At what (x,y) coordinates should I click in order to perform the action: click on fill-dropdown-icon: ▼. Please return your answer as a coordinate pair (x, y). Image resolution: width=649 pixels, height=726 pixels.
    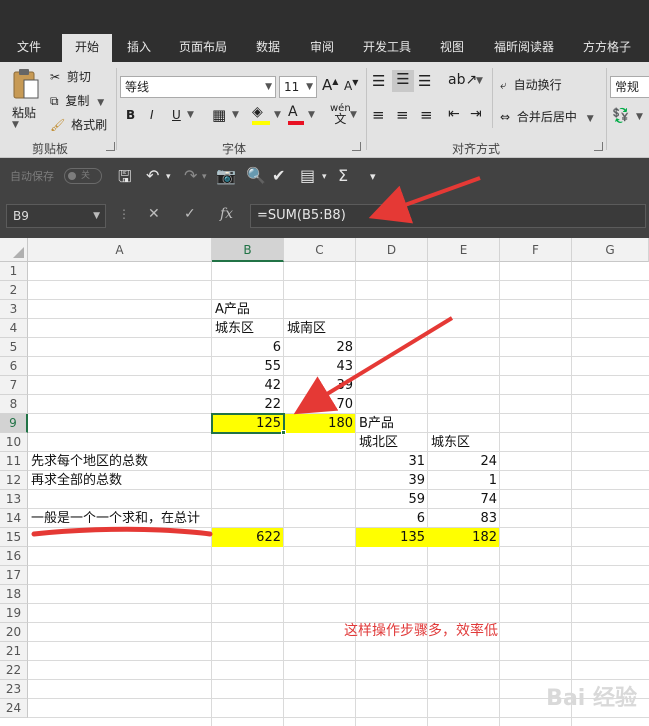
    Looking at the image, I should click on (277, 115).